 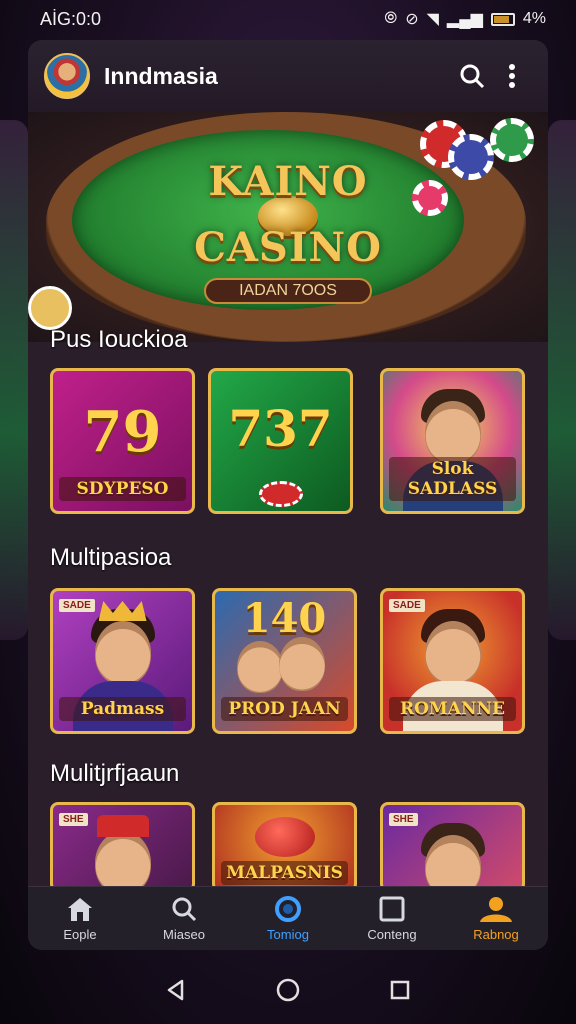 What do you see at coordinates (280, 428) in the screenshot?
I see `slot-number: 737` at bounding box center [280, 428].